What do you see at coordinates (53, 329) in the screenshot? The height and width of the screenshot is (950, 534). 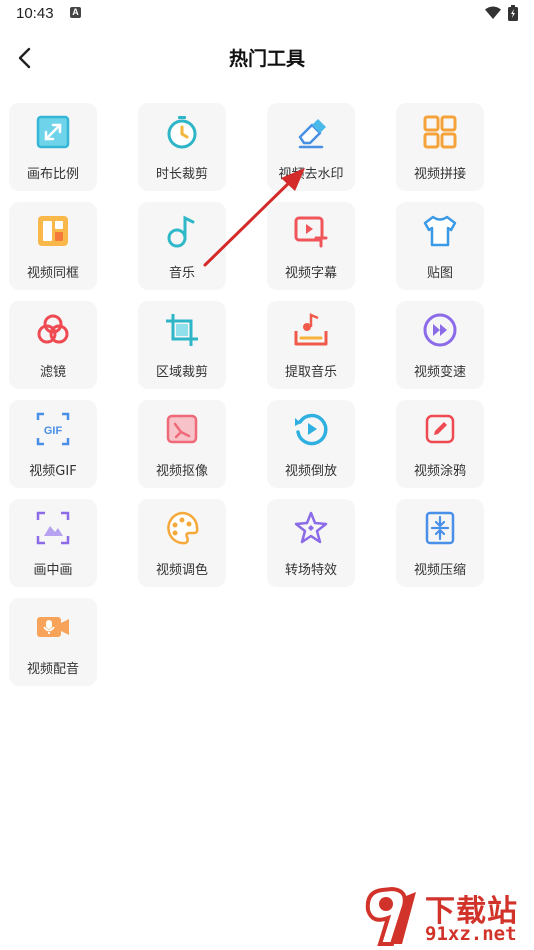 I see `filter-icon` at bounding box center [53, 329].